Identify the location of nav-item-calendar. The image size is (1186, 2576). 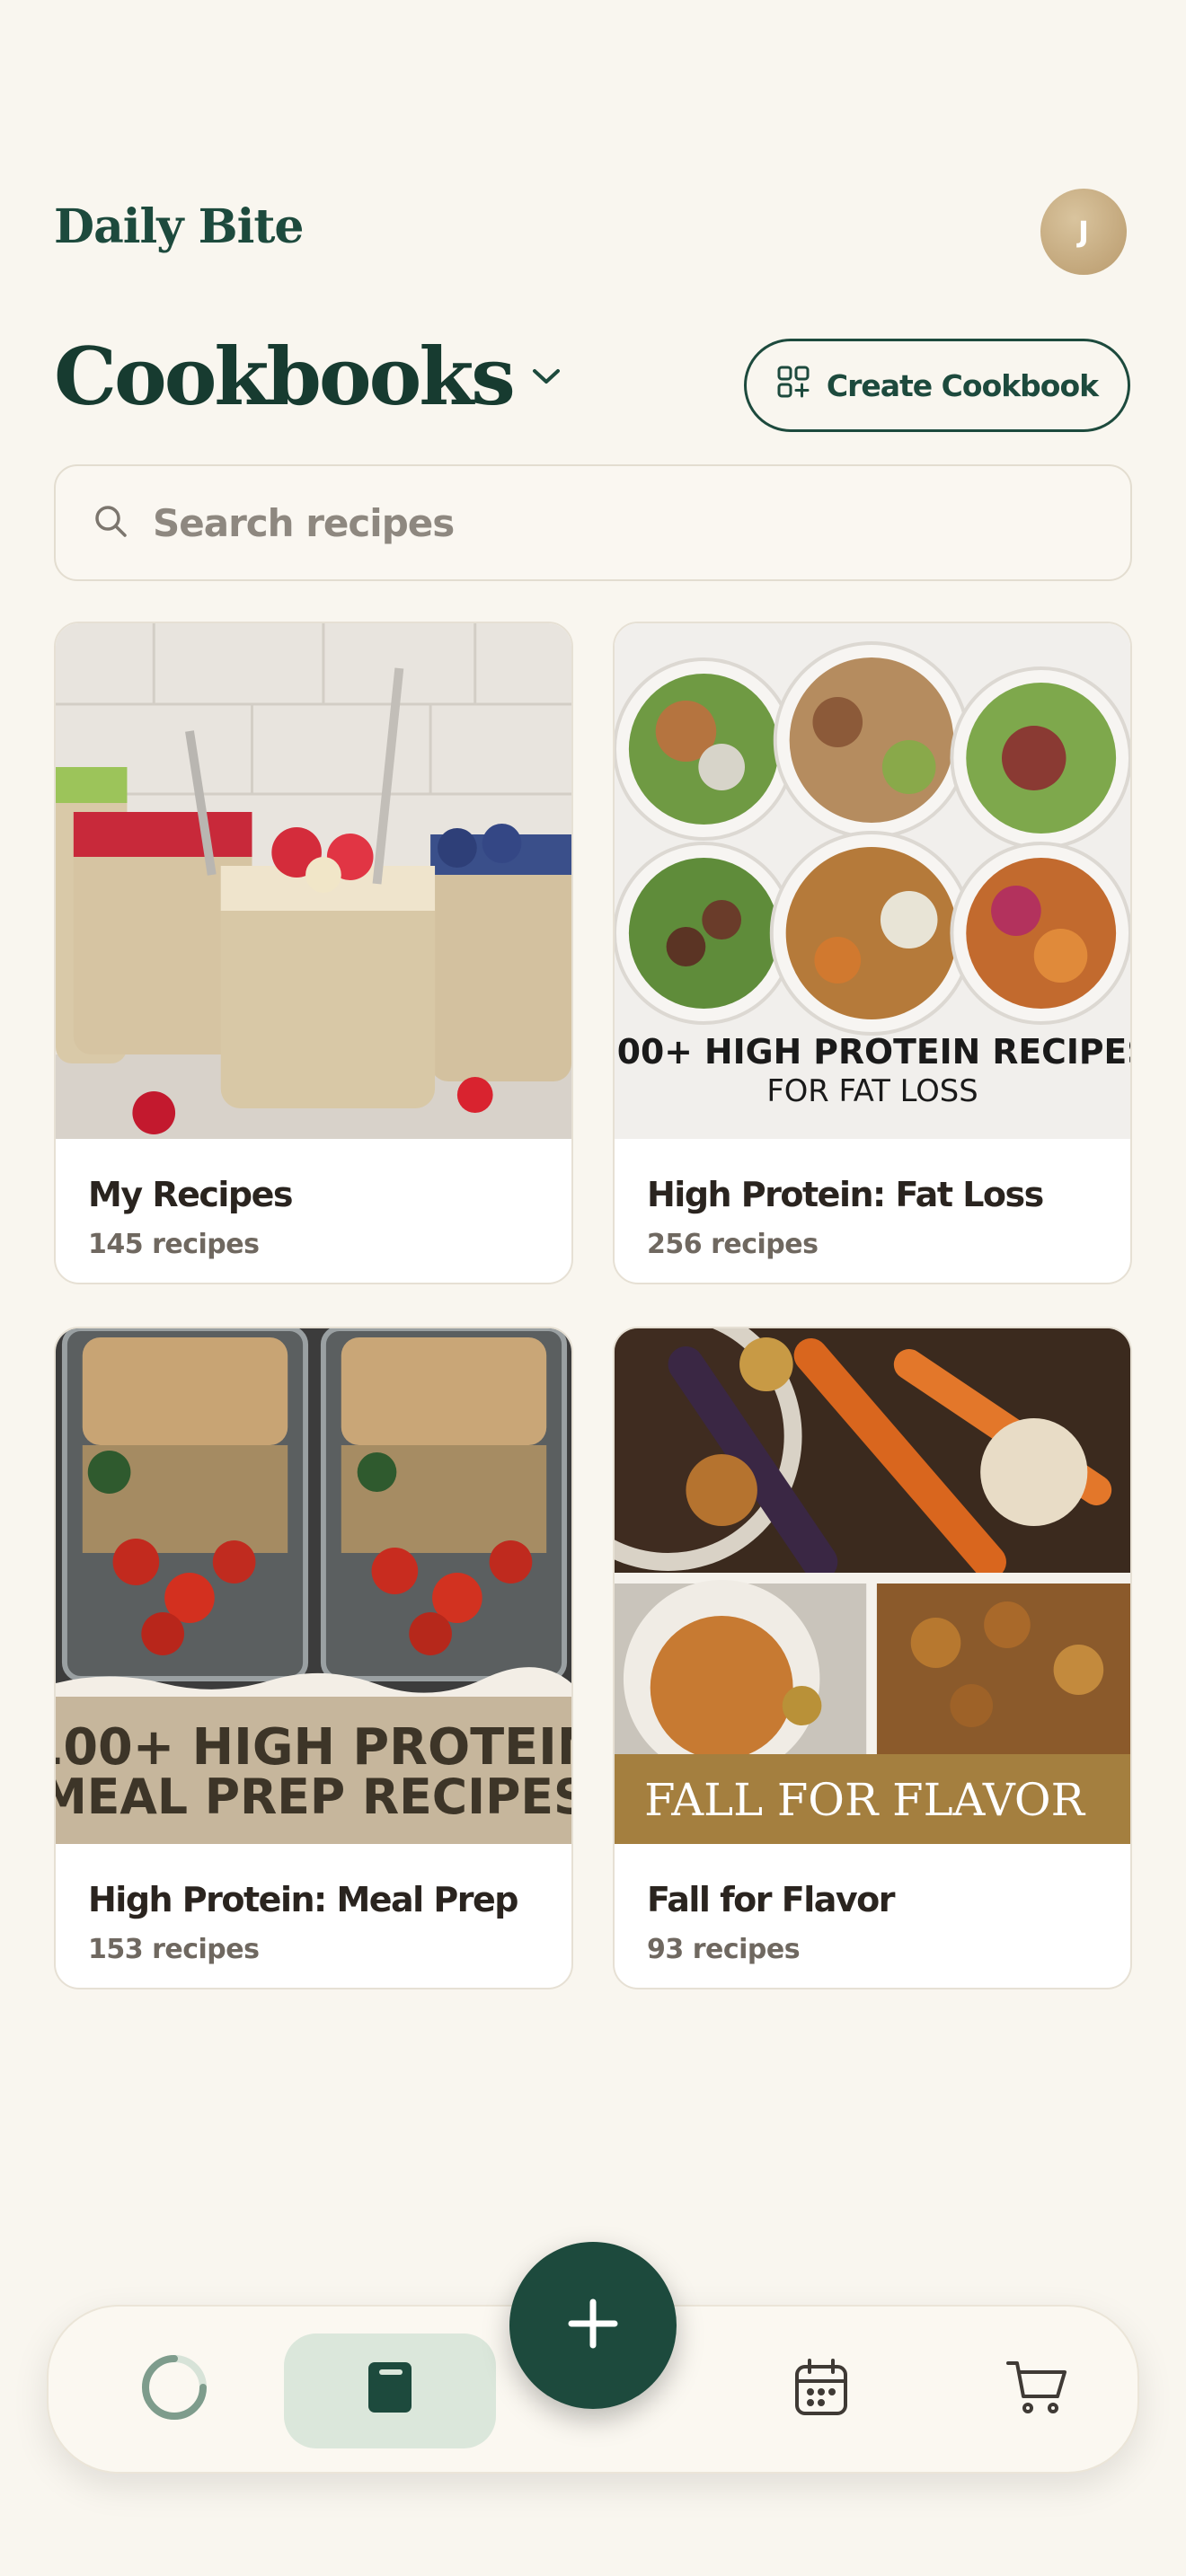
(821, 2389).